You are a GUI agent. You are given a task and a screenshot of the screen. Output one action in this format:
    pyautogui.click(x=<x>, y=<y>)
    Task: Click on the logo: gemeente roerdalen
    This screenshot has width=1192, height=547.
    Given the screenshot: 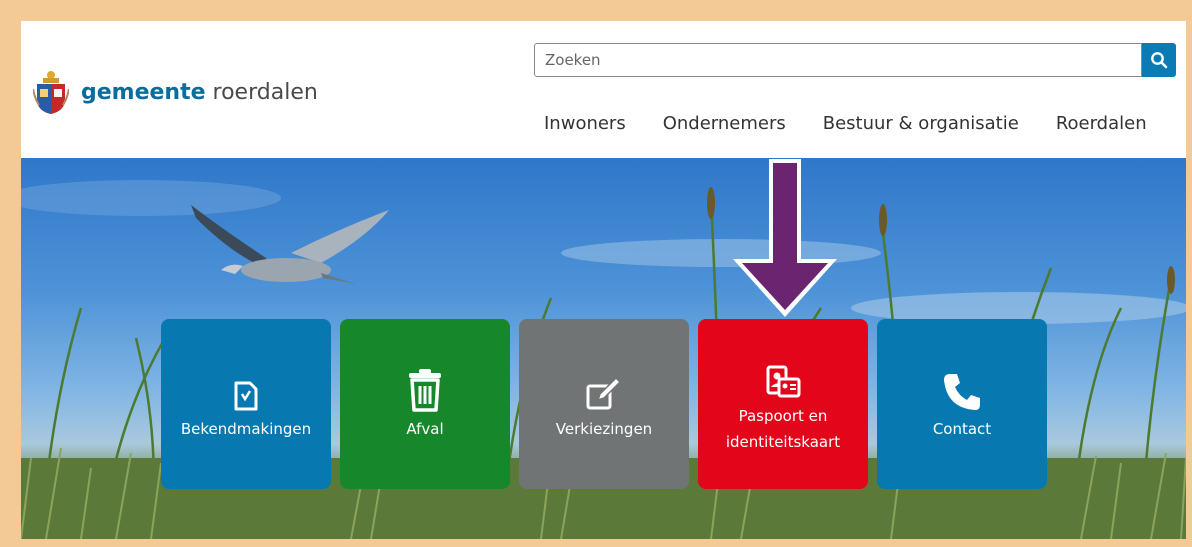 What is the action you would take?
    pyautogui.click(x=175, y=92)
    